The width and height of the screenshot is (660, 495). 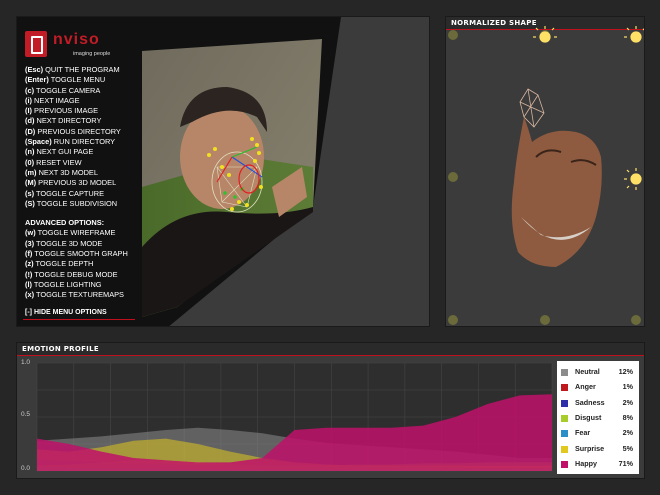 I want to click on menu-key: (M), so click(x=31, y=183).